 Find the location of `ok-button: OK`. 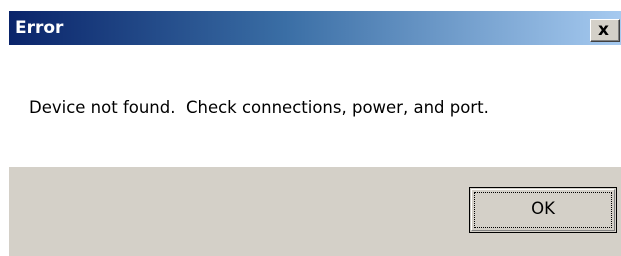

ok-button: OK is located at coordinates (543, 210).